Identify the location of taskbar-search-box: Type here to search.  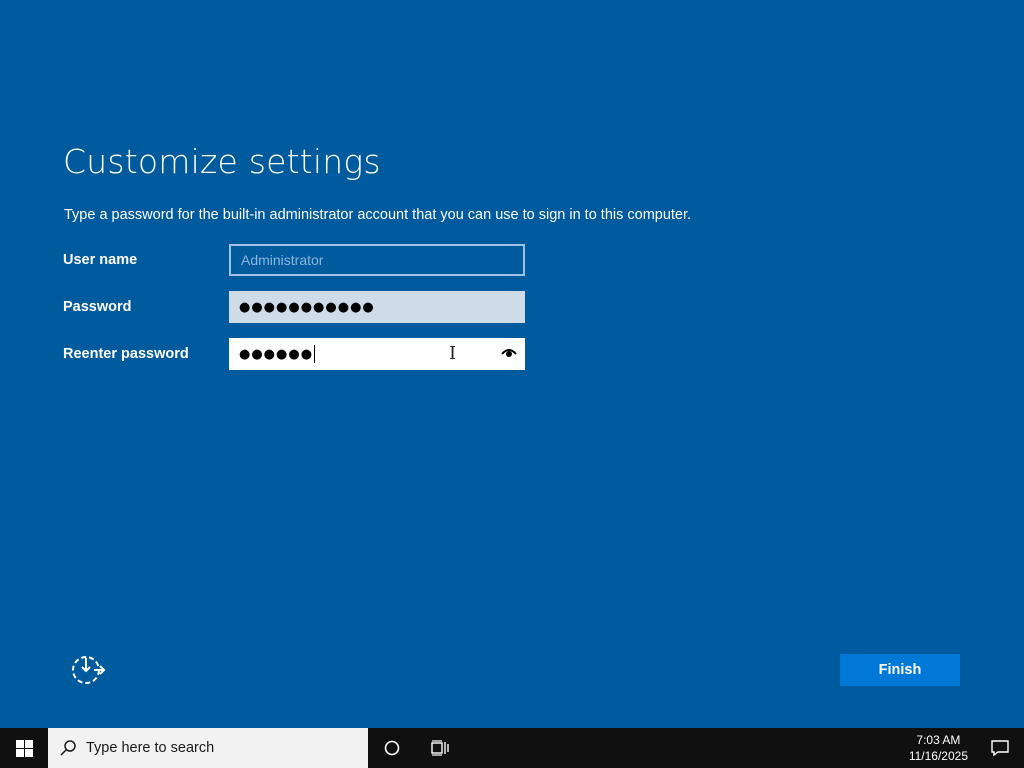
(208, 748).